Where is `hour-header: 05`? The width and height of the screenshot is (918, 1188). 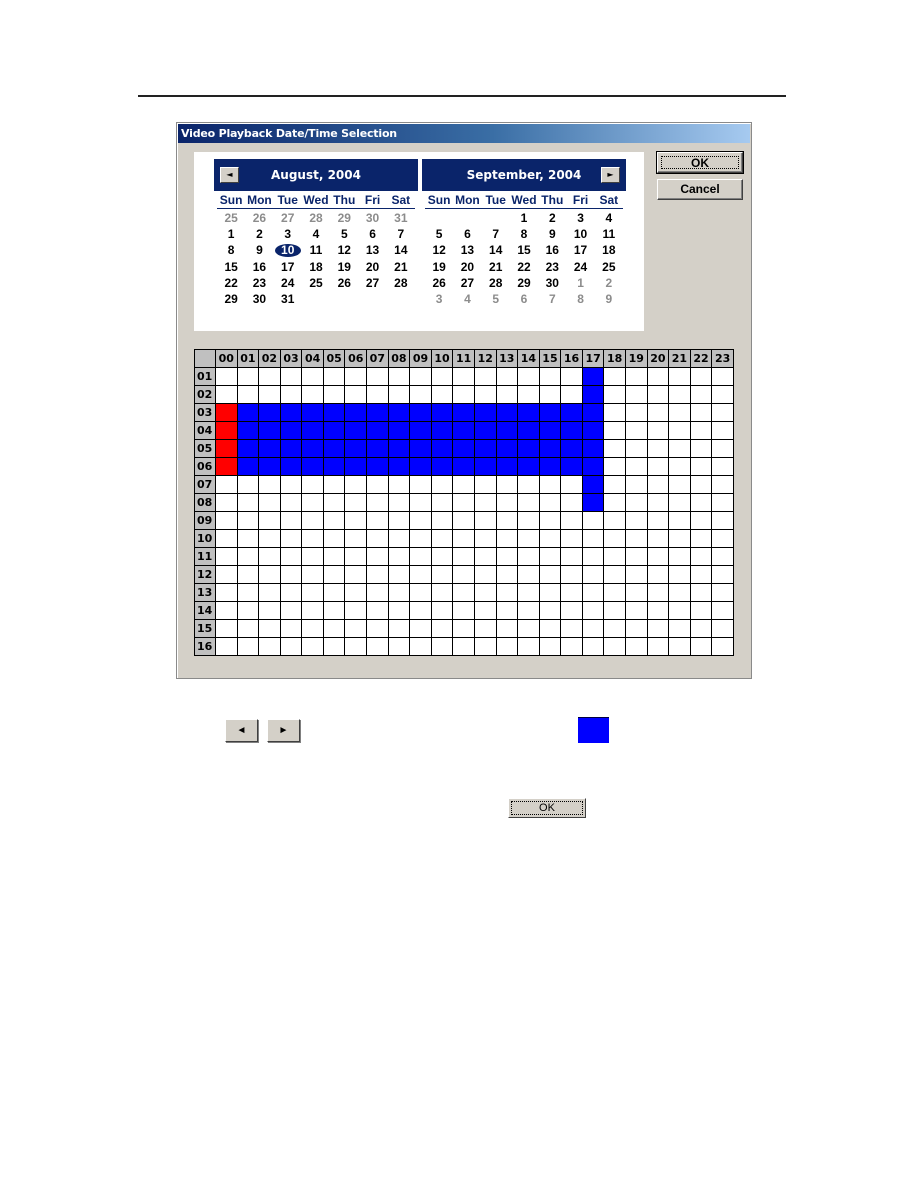
hour-header: 05 is located at coordinates (334, 358).